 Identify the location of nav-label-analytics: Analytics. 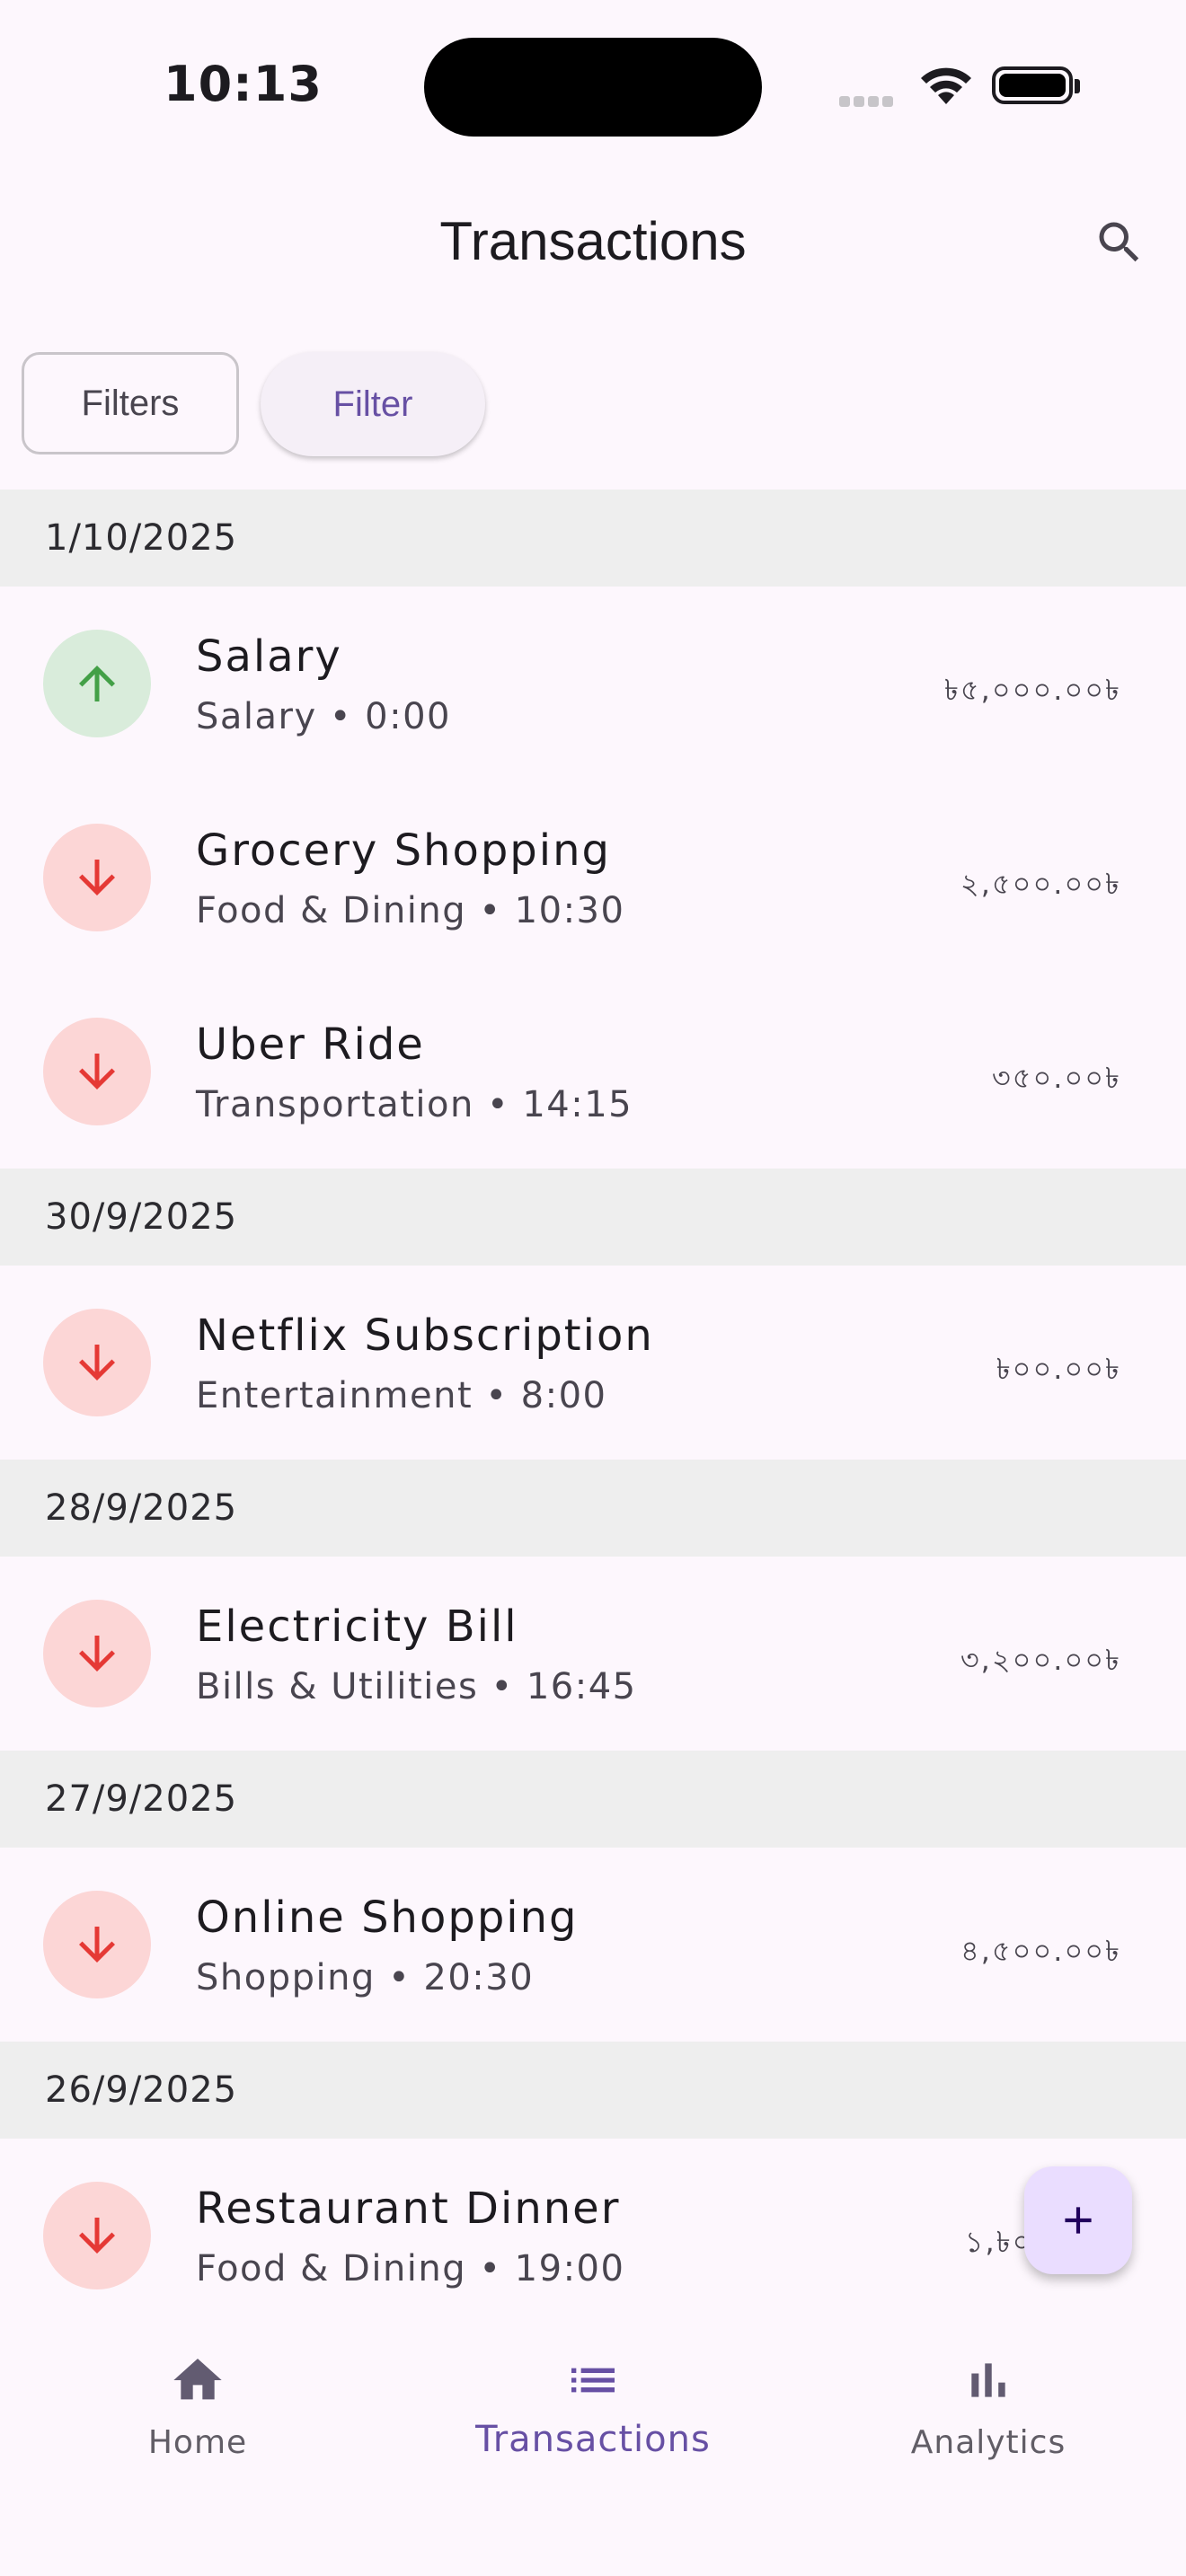
(988, 2442).